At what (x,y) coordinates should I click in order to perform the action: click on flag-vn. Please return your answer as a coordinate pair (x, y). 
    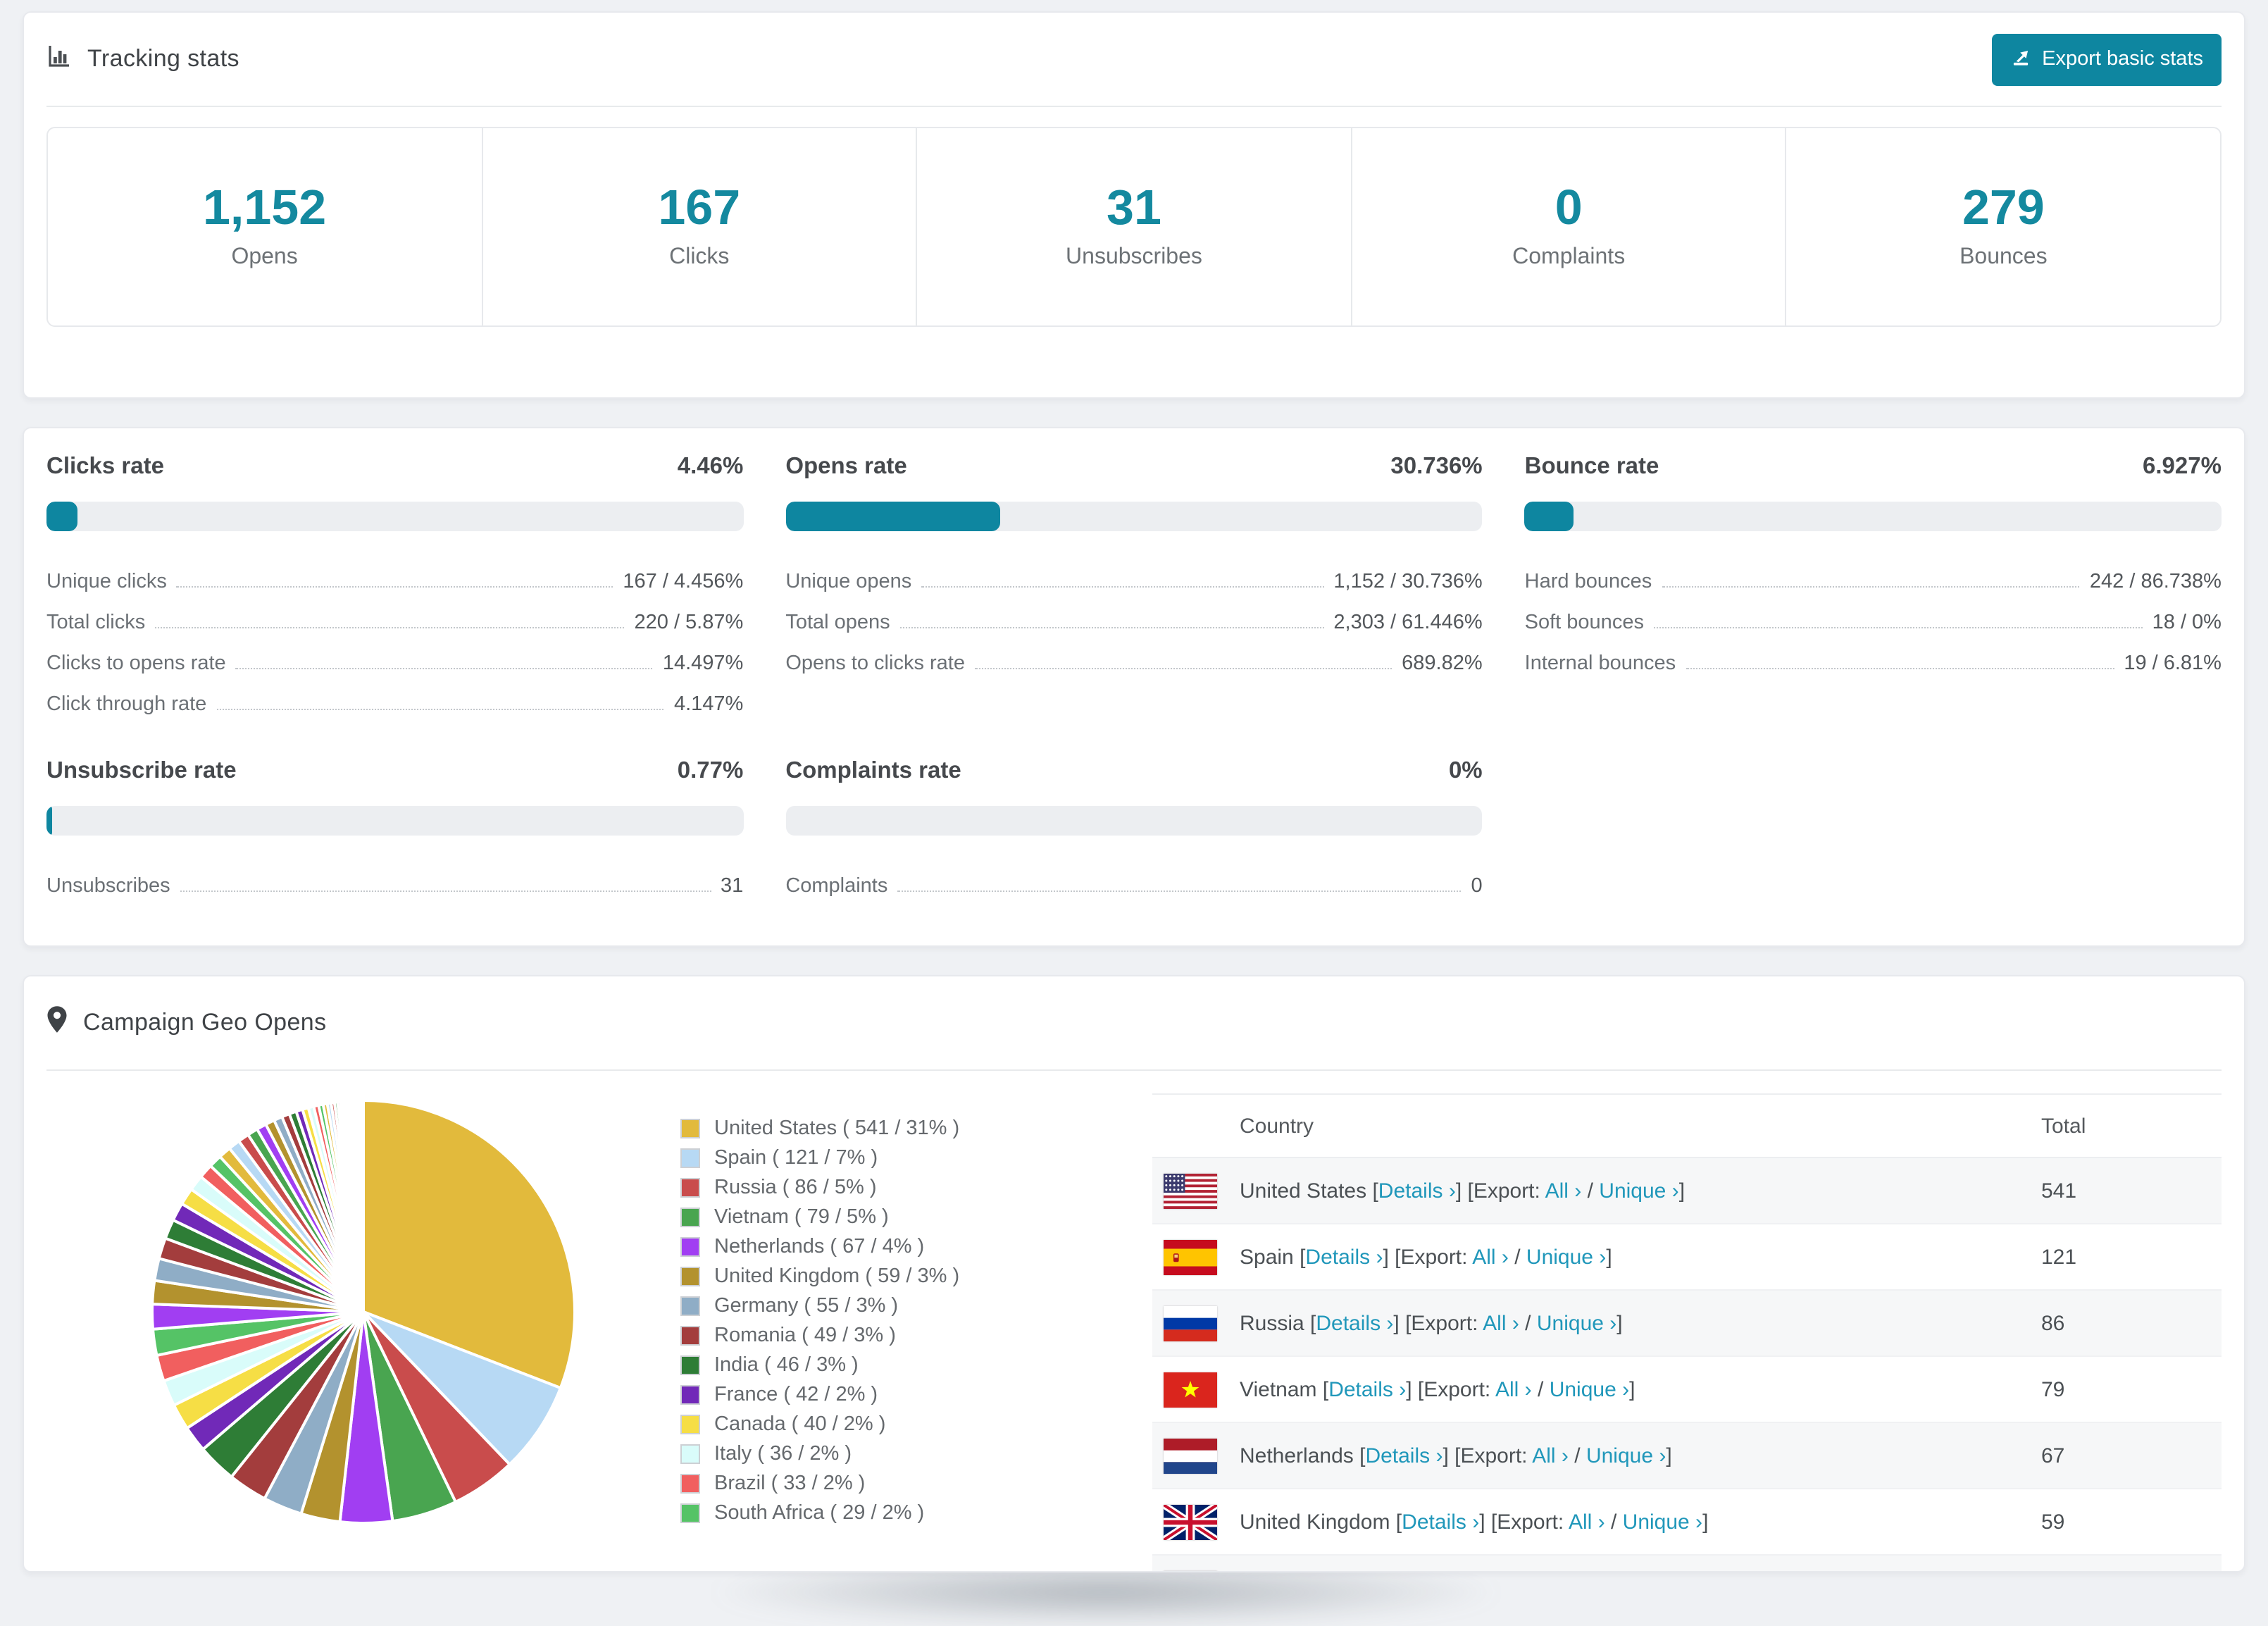
    Looking at the image, I should click on (1191, 1390).